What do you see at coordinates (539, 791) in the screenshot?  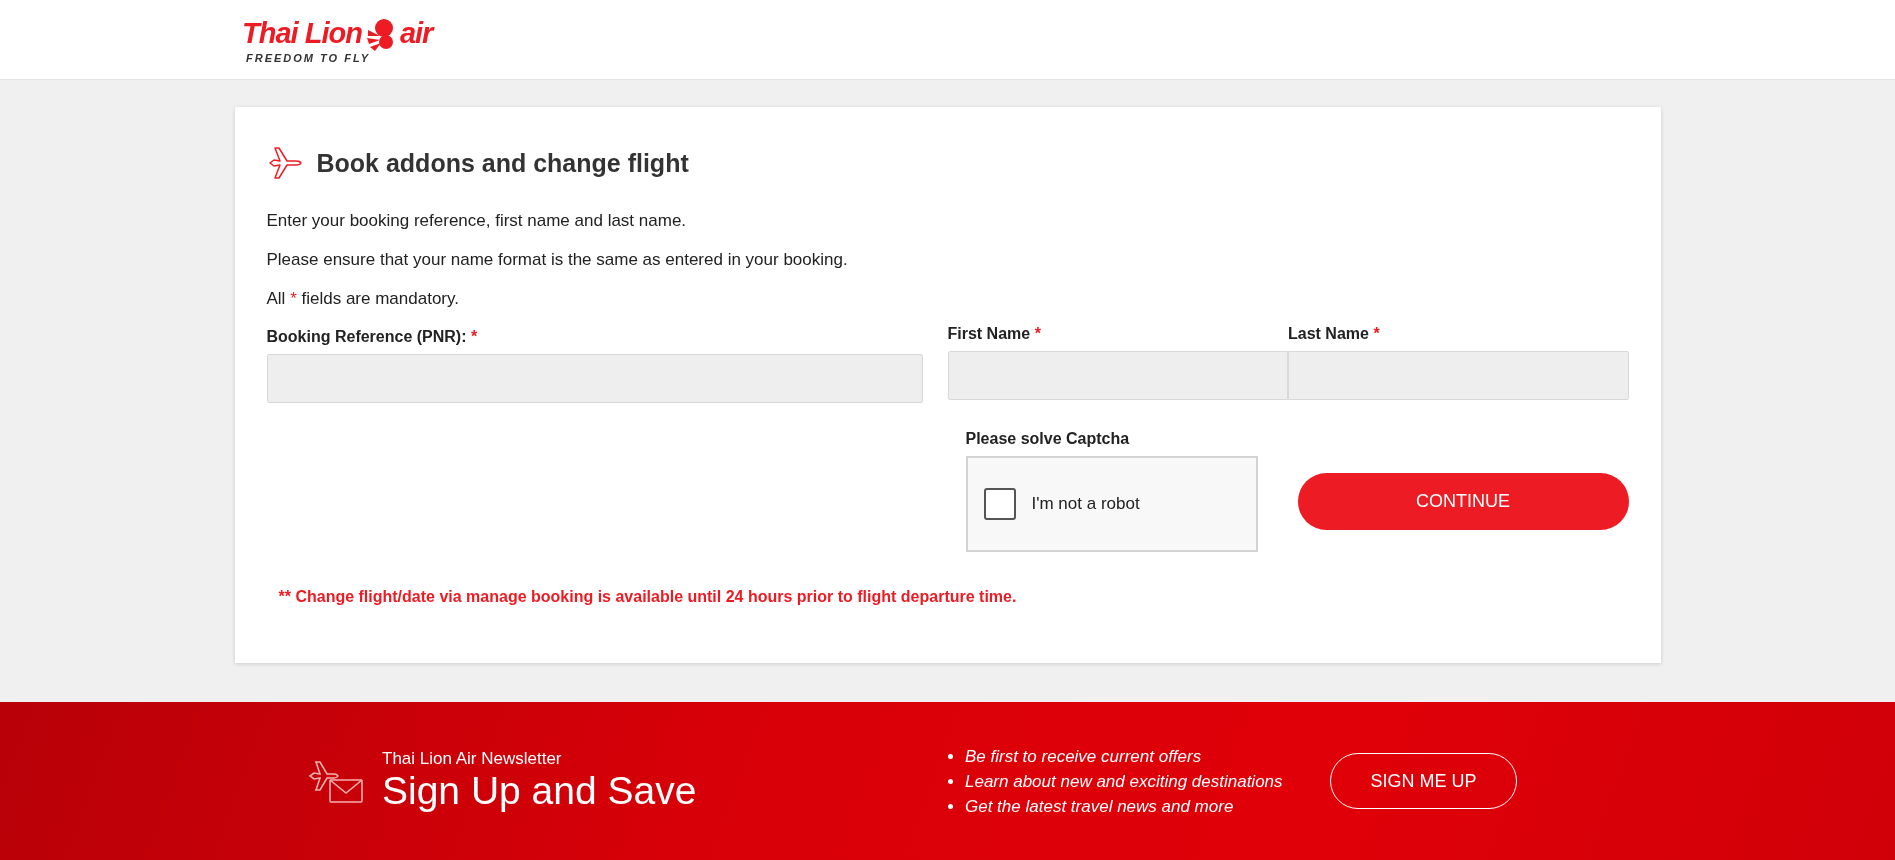 I see `newsletter-title: Sign Up and Save` at bounding box center [539, 791].